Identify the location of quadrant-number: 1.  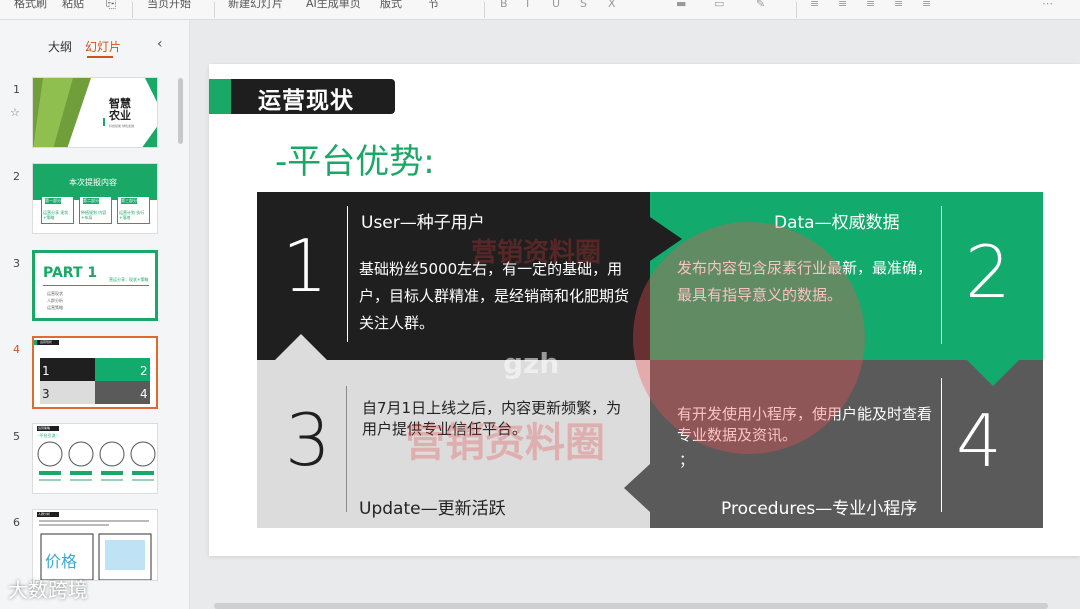
(305, 266).